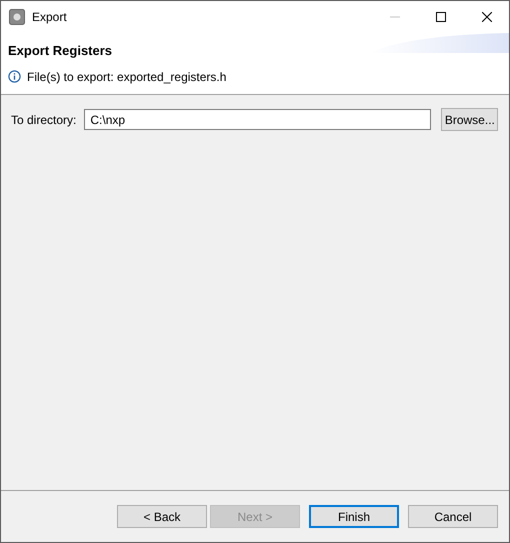  I want to click on wizard-button: < Back, so click(162, 516).